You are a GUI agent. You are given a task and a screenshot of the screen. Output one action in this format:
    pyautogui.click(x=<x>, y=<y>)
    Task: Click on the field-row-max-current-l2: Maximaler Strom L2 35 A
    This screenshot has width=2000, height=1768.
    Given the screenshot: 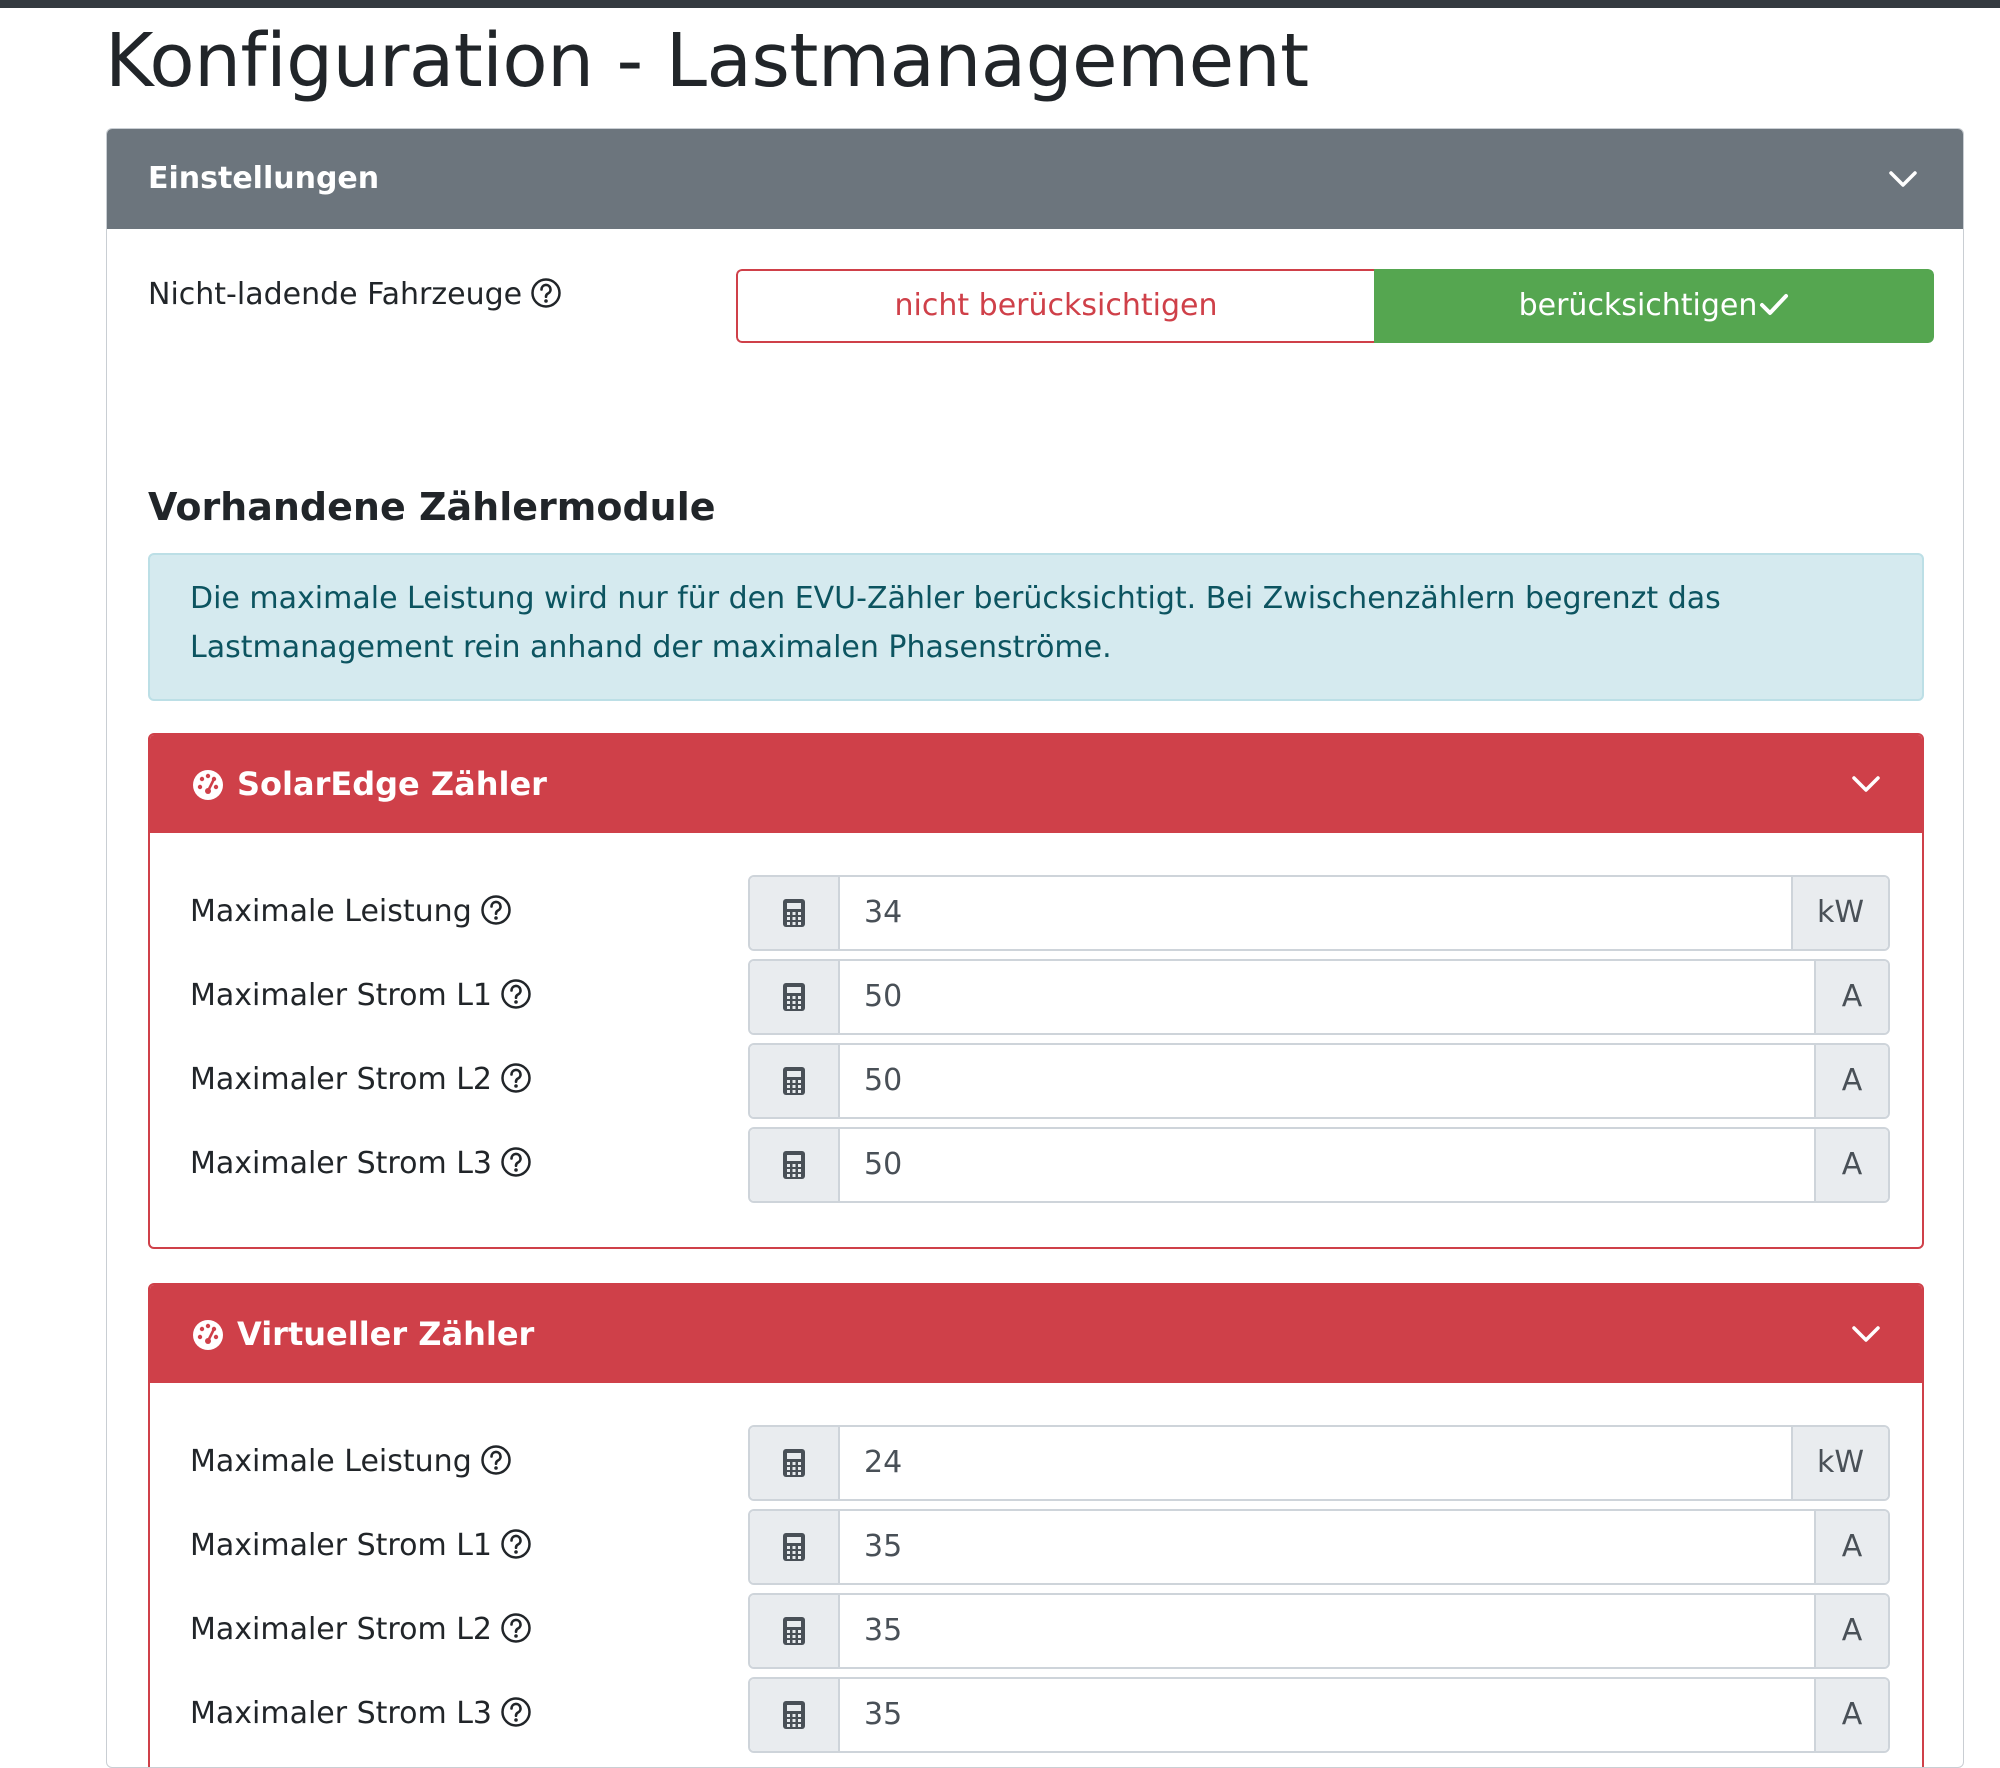 What is the action you would take?
    pyautogui.click(x=1036, y=1631)
    